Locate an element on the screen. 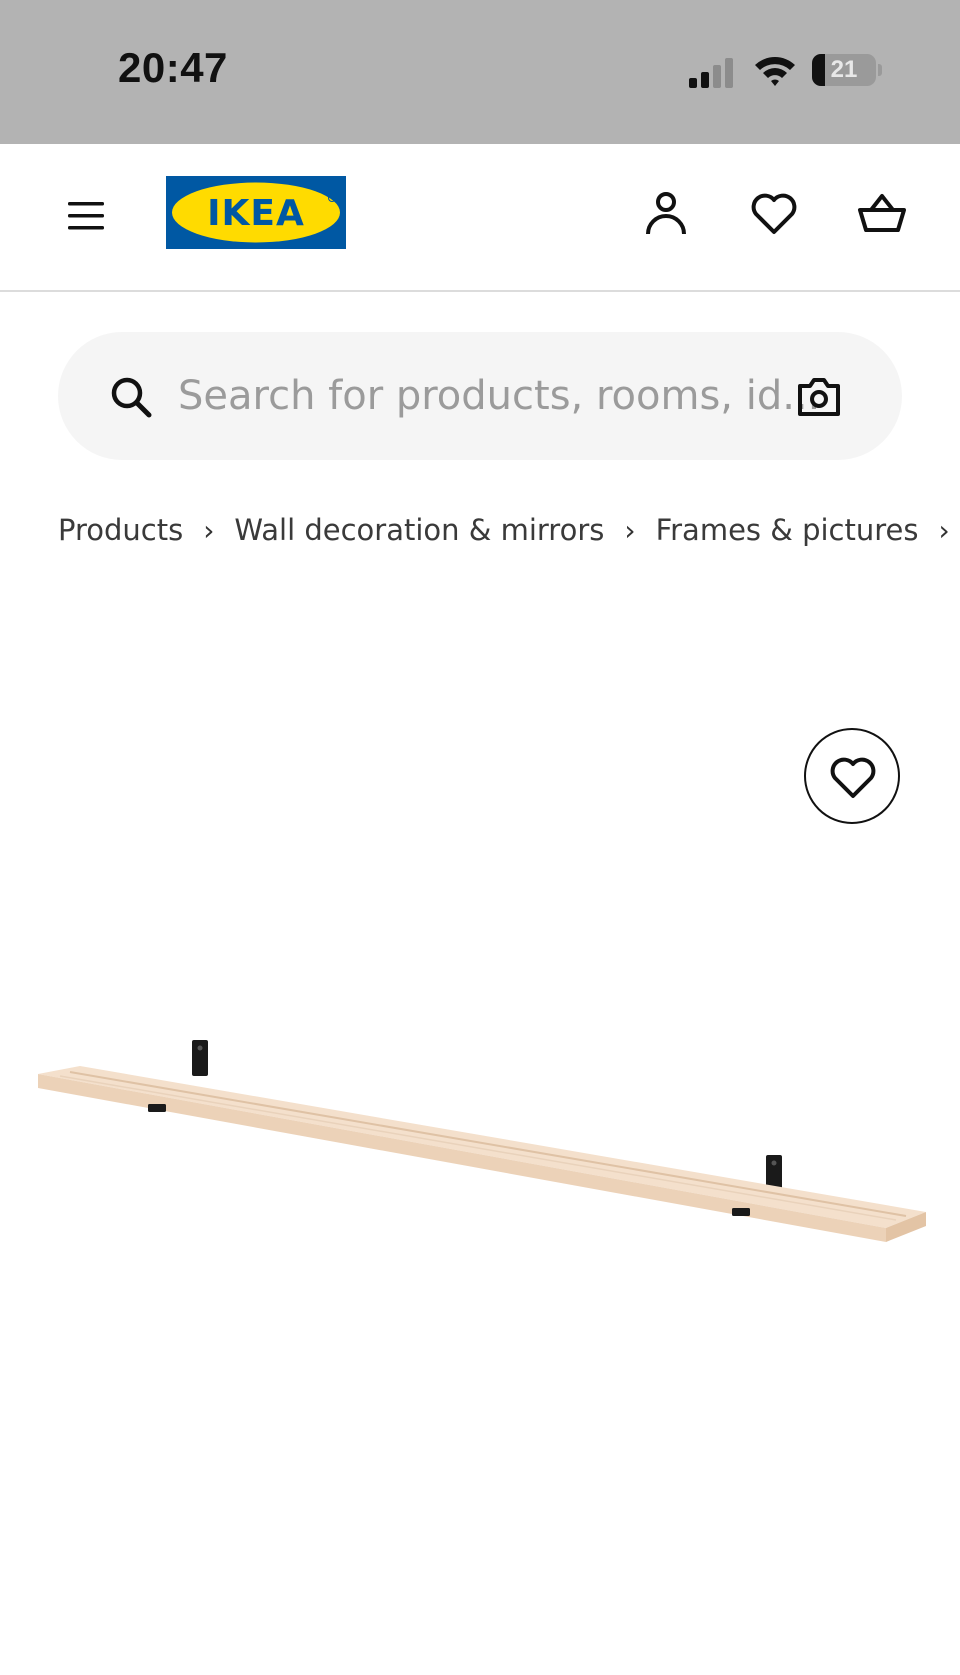  site-header: IKEA is located at coordinates (480, 218).